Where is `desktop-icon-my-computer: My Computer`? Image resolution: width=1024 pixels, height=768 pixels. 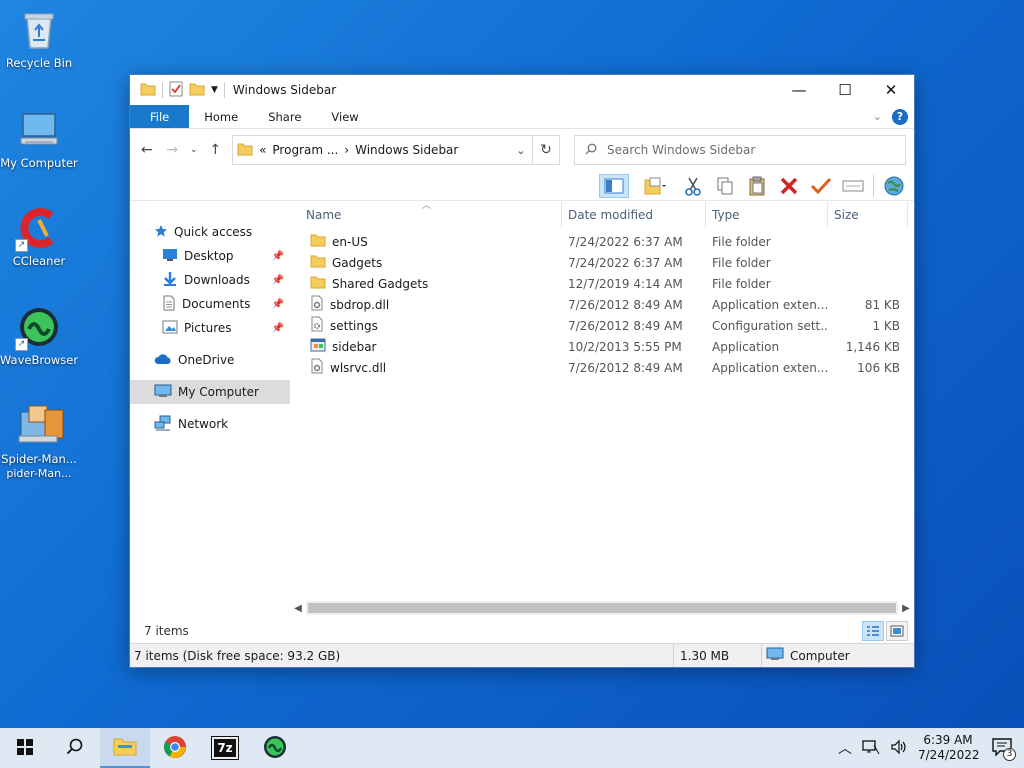
desktop-icon-my-computer: My Computer is located at coordinates (39, 139).